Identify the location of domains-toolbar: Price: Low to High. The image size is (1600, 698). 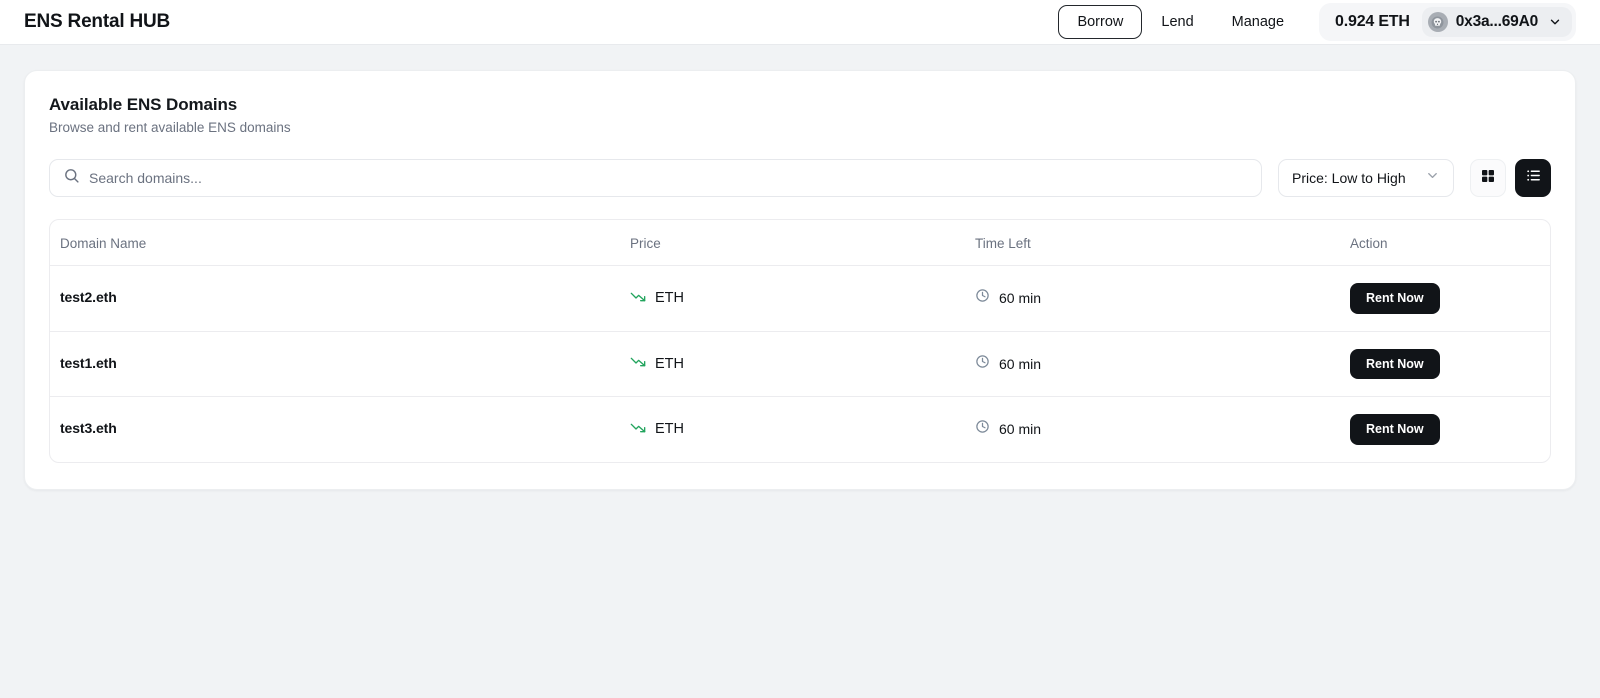
(800, 178).